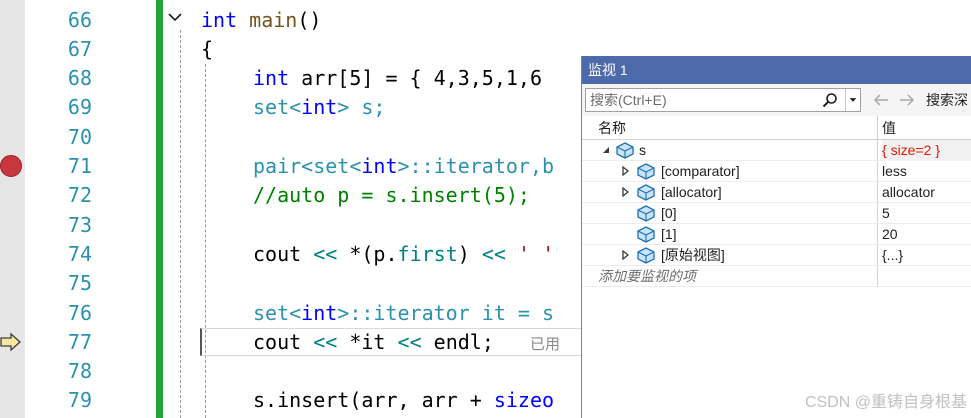 Image resolution: width=971 pixels, height=418 pixels. Describe the element at coordinates (892, 255) in the screenshot. I see `watch-value: {...}` at that location.